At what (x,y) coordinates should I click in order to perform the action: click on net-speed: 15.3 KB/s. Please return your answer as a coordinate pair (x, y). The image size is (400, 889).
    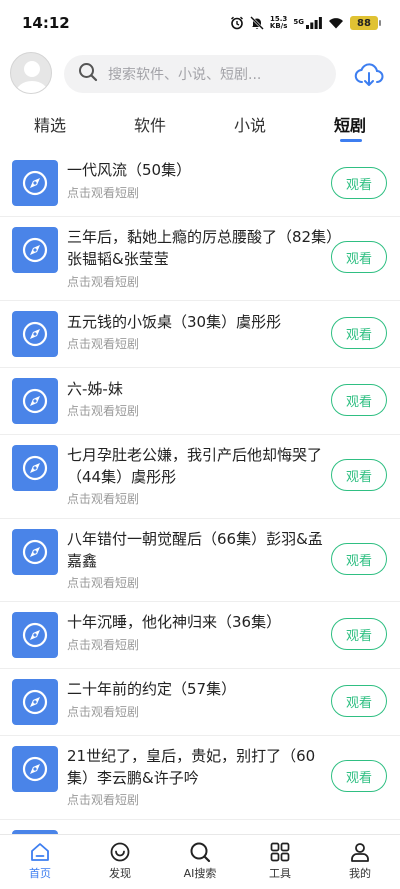
    Looking at the image, I should click on (278, 23).